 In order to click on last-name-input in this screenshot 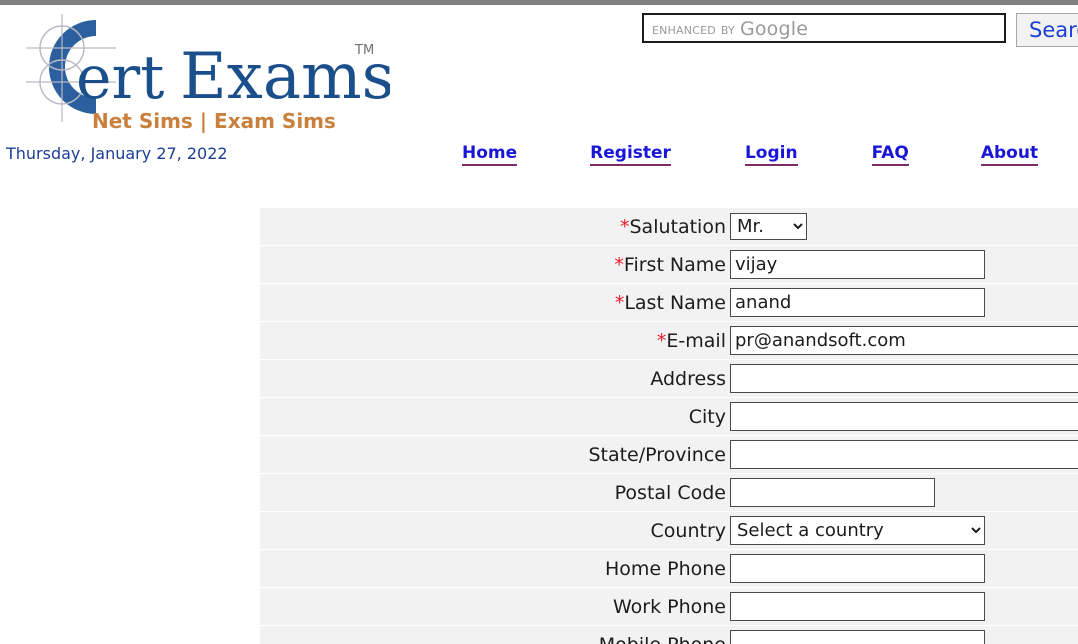, I will do `click(857, 302)`.